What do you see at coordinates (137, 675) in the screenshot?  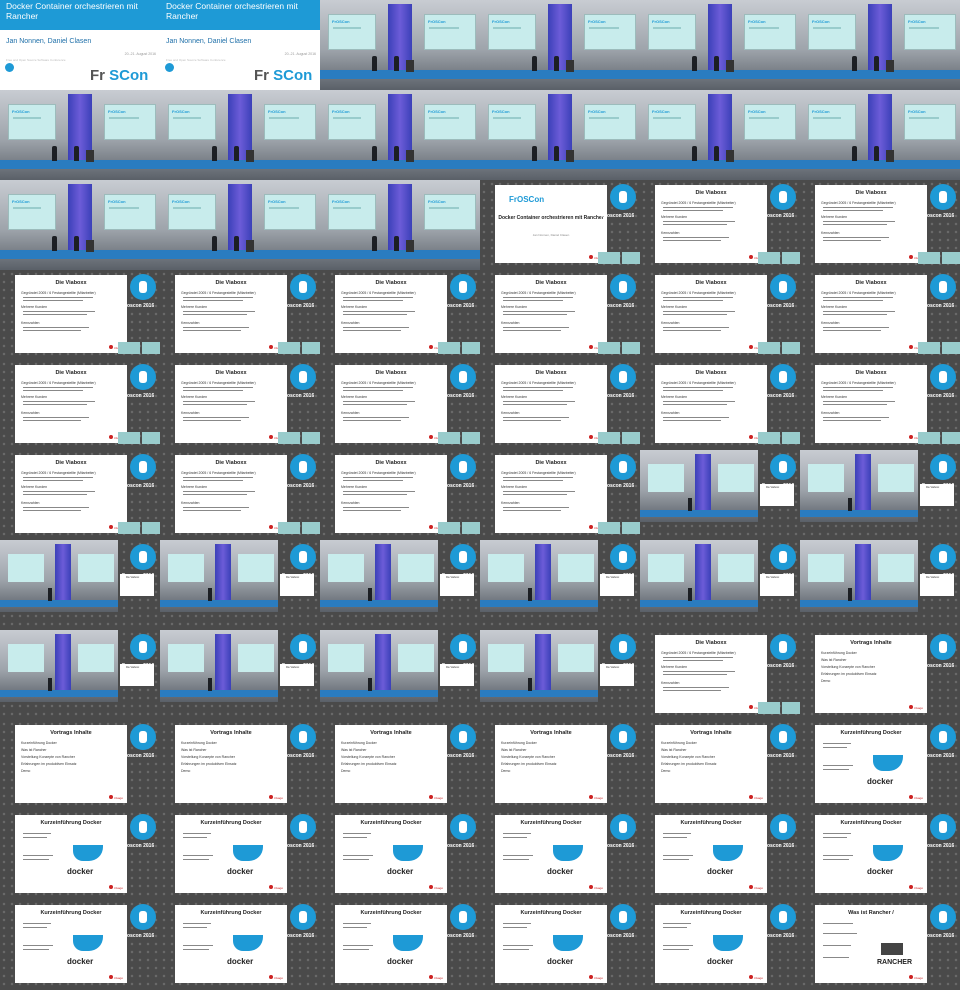 I see `slide-preview: Die Viaboxx` at bounding box center [137, 675].